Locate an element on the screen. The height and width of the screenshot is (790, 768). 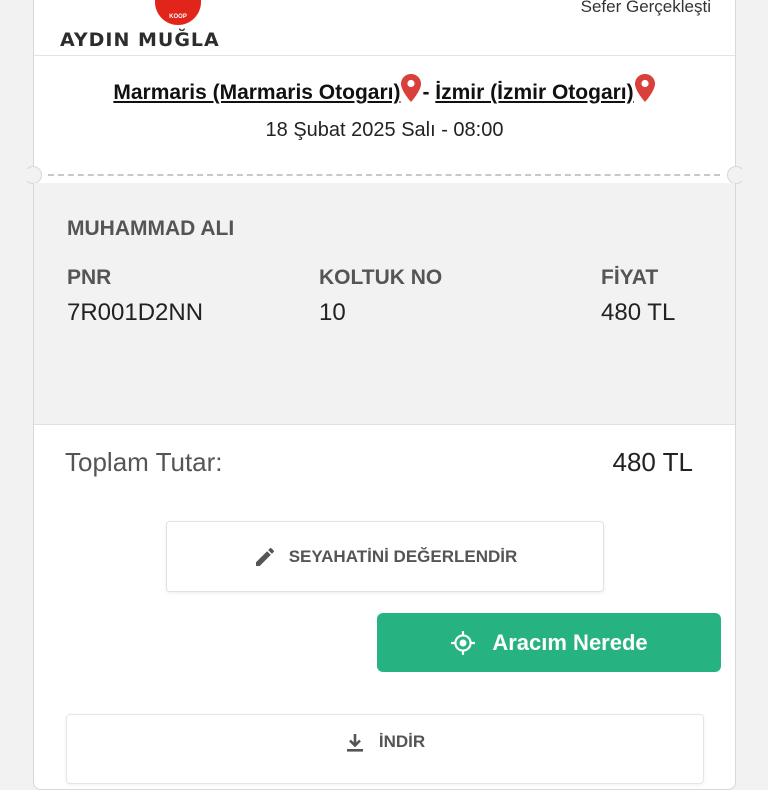
passenger-name: MUHAMMAD ALI is located at coordinates (151, 228).